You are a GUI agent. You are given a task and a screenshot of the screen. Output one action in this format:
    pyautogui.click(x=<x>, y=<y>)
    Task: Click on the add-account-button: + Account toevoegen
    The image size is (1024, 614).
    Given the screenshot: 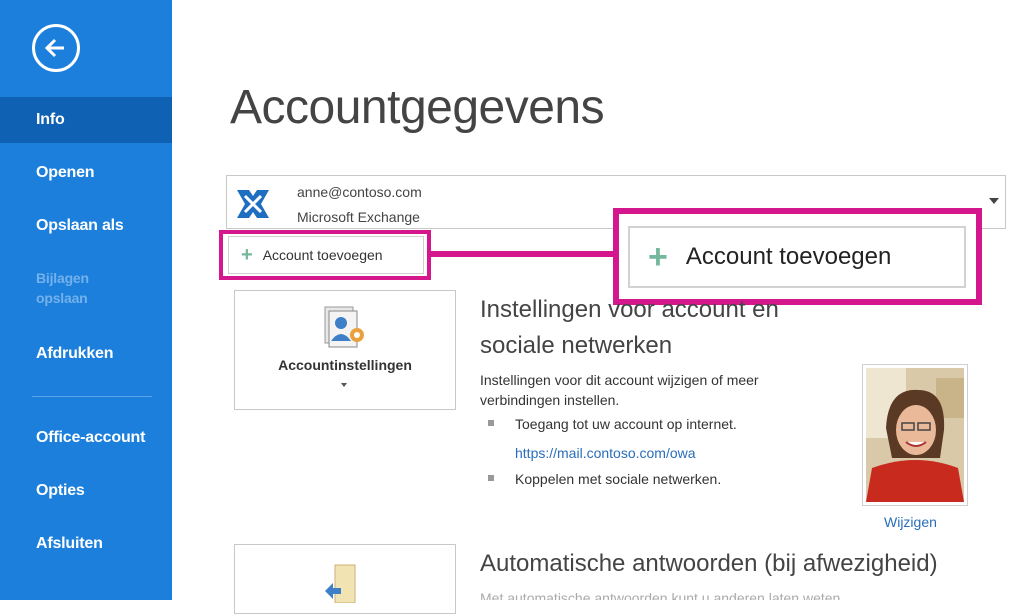 What is the action you would take?
    pyautogui.click(x=326, y=255)
    